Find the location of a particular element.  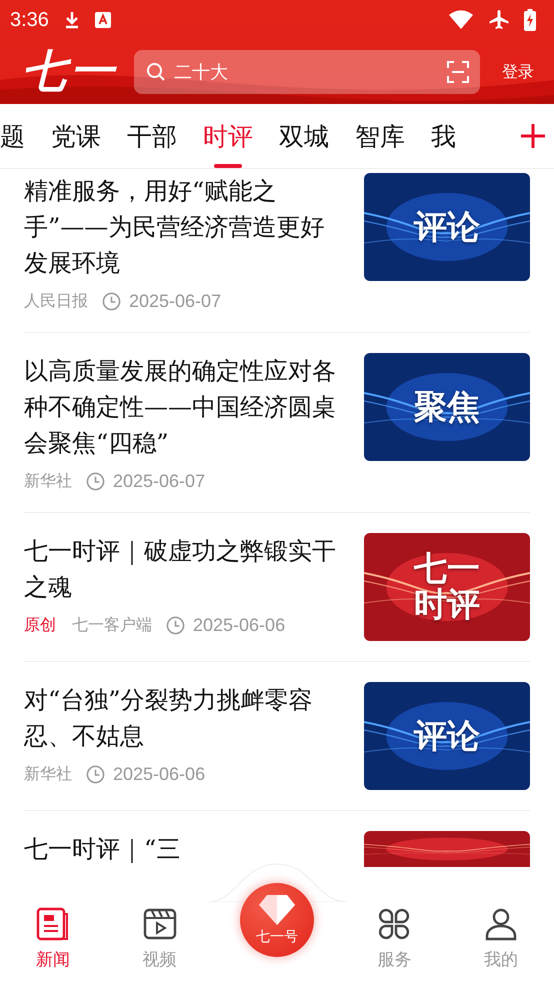

search-icon is located at coordinates (156, 72).